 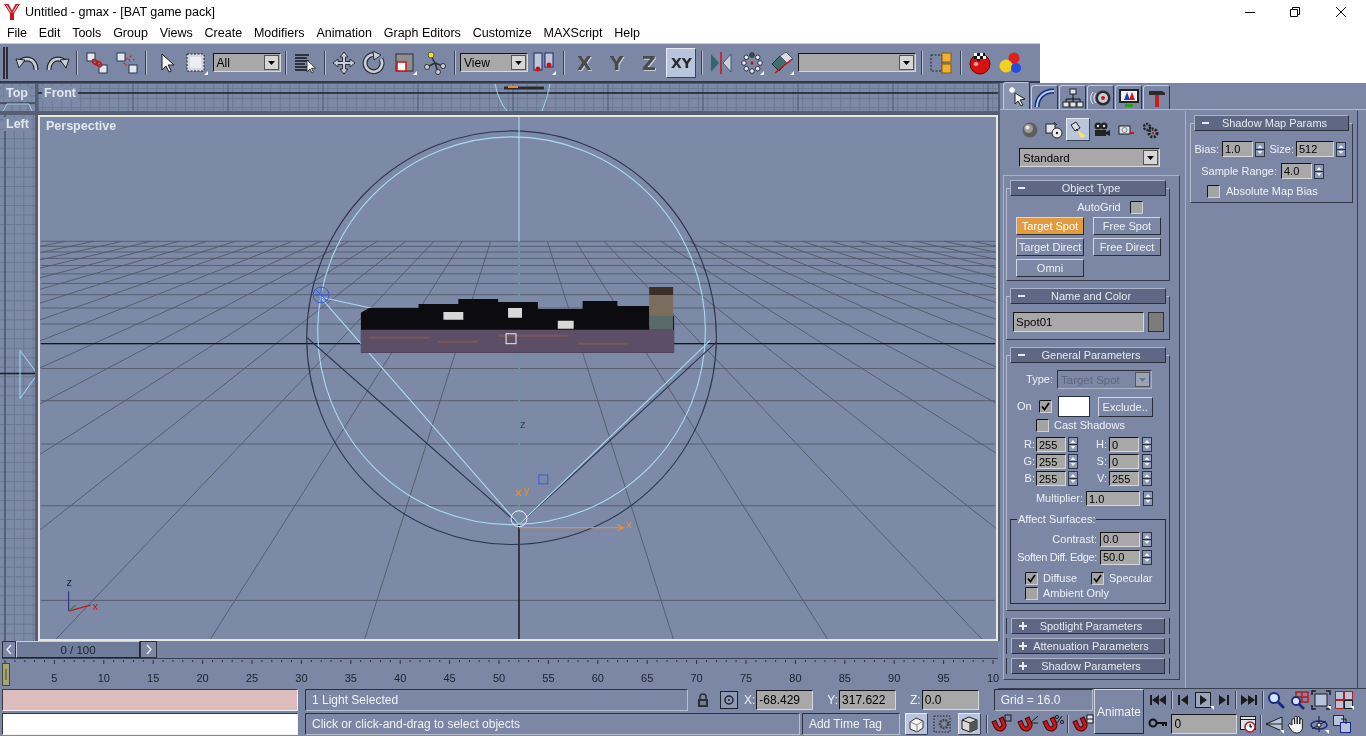 What do you see at coordinates (544, 62) in the screenshot?
I see `pivot-point-icon` at bounding box center [544, 62].